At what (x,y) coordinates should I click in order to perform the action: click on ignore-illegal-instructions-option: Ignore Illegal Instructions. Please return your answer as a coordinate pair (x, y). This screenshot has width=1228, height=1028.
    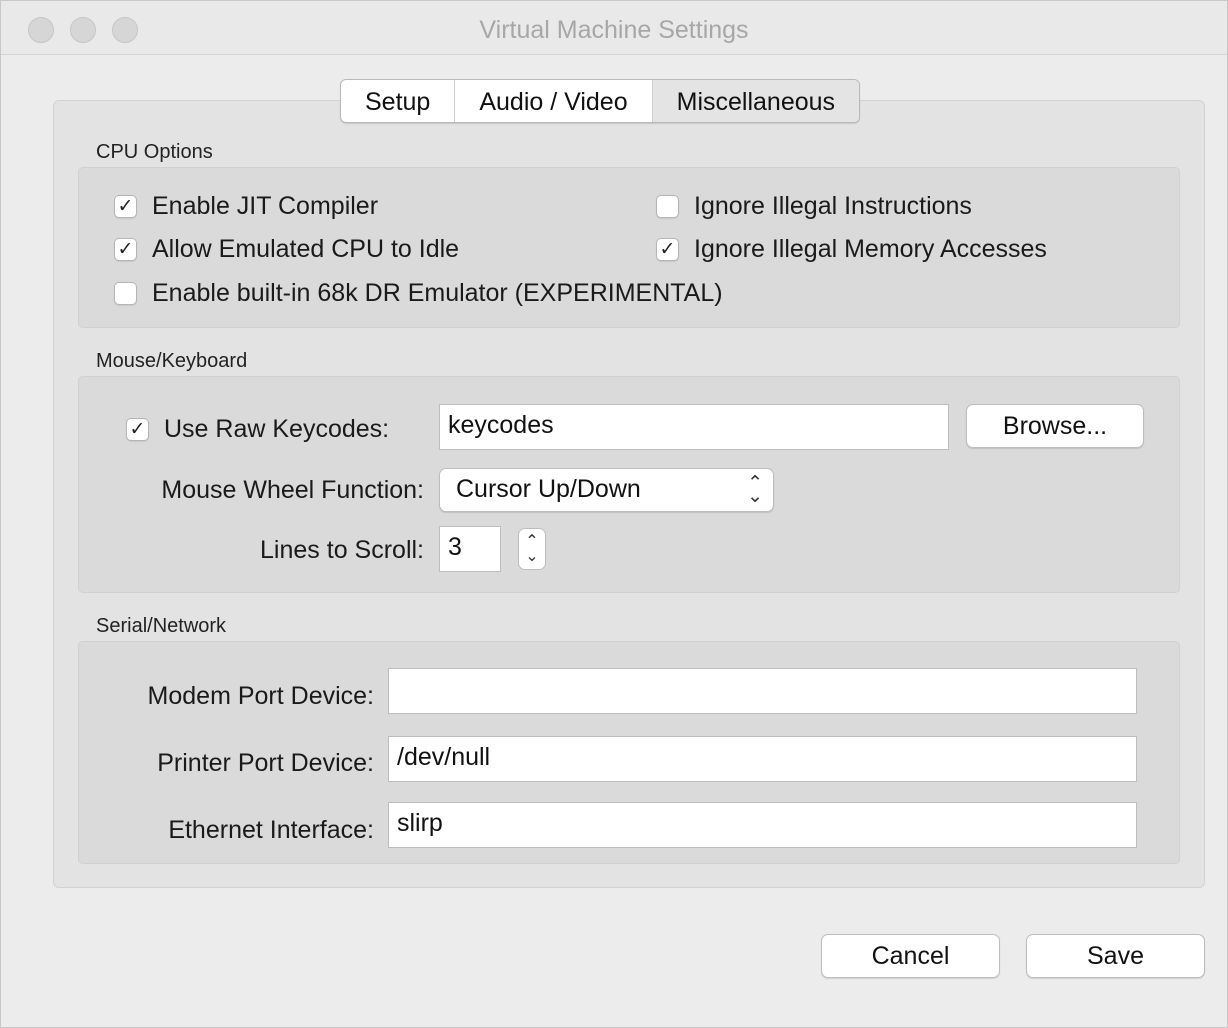
    Looking at the image, I should click on (814, 206).